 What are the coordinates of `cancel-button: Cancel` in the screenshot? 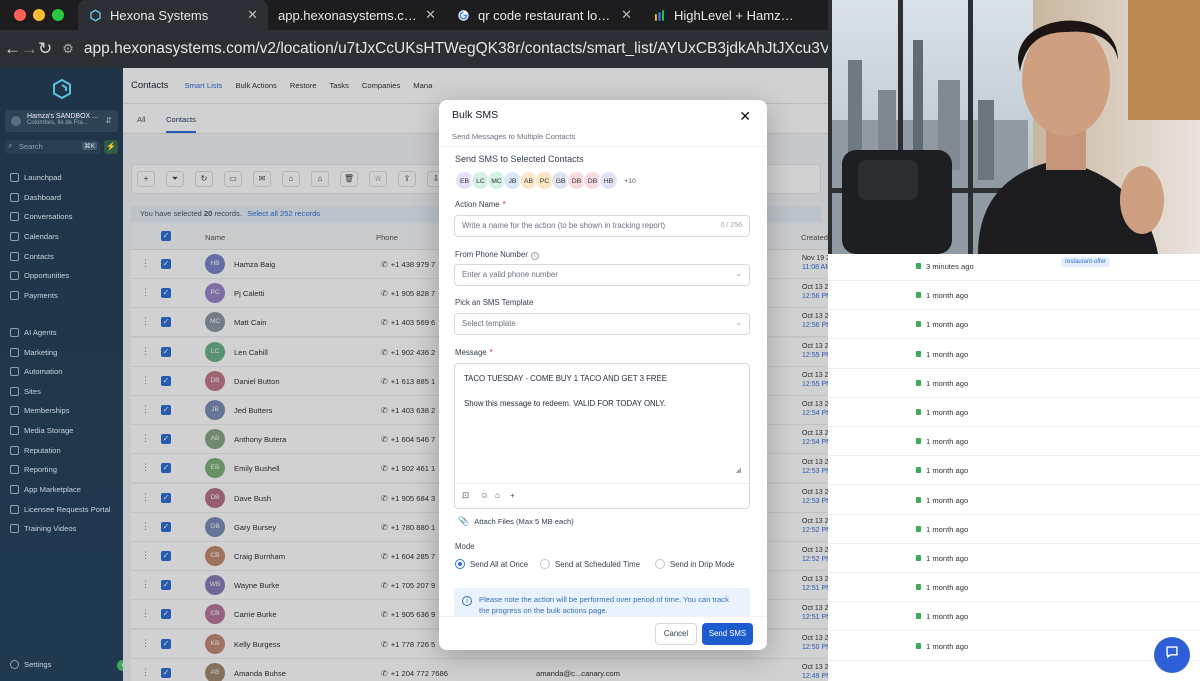 It's located at (676, 634).